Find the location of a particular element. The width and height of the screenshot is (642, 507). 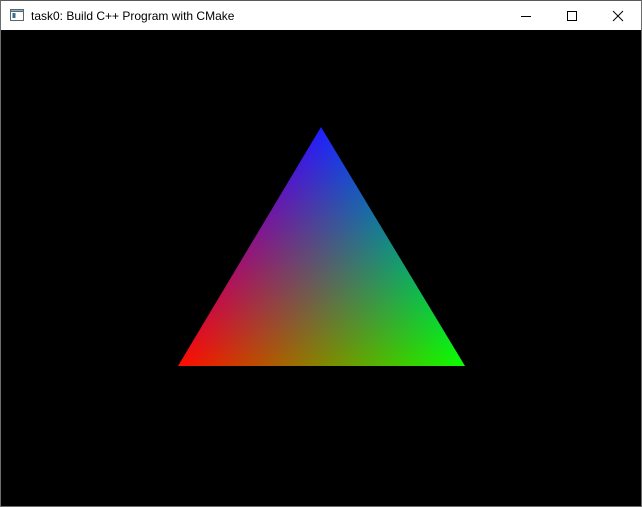

close-button is located at coordinates (618, 15).